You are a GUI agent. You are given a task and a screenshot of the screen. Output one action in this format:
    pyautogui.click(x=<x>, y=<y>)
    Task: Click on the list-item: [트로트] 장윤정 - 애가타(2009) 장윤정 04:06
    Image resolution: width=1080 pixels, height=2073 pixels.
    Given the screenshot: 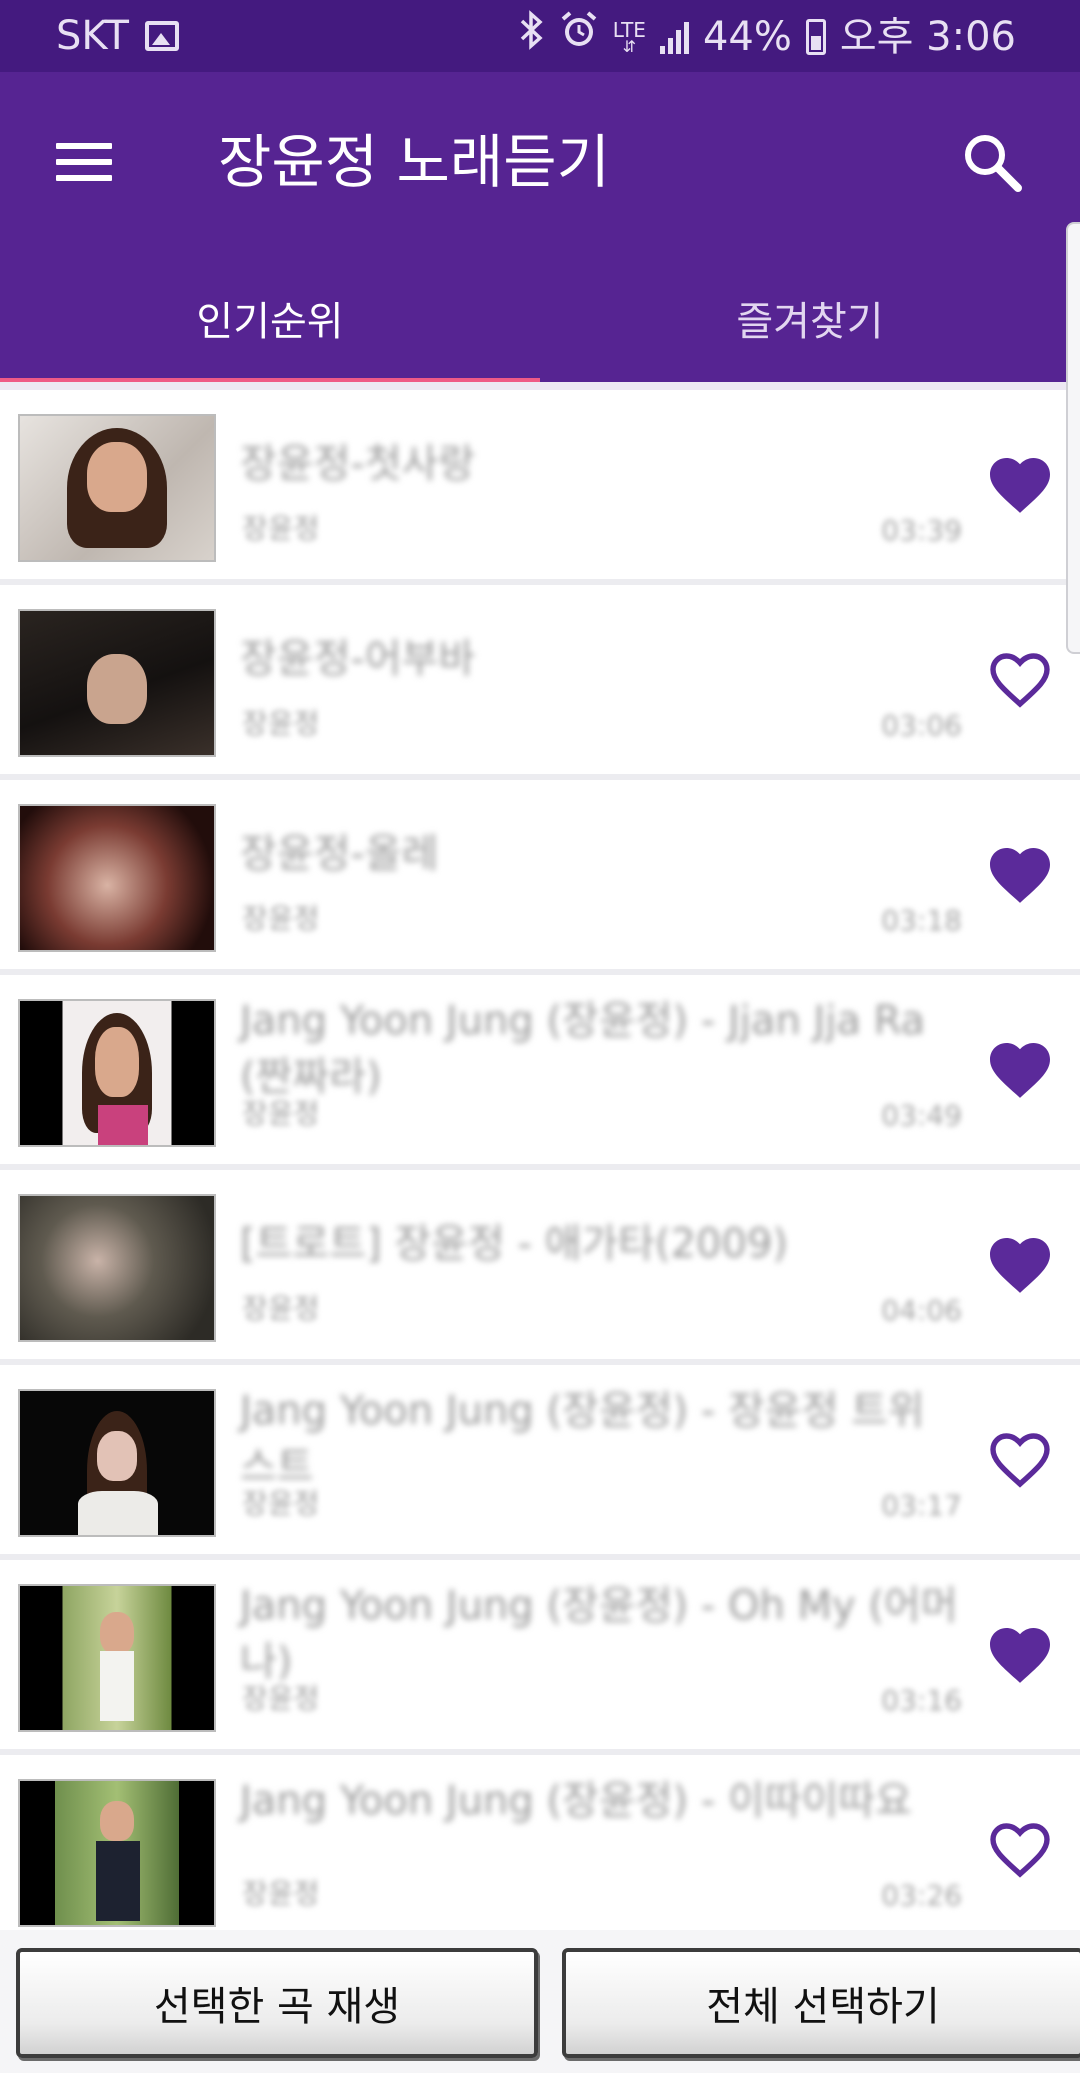 What is the action you would take?
    pyautogui.click(x=540, y=1267)
    